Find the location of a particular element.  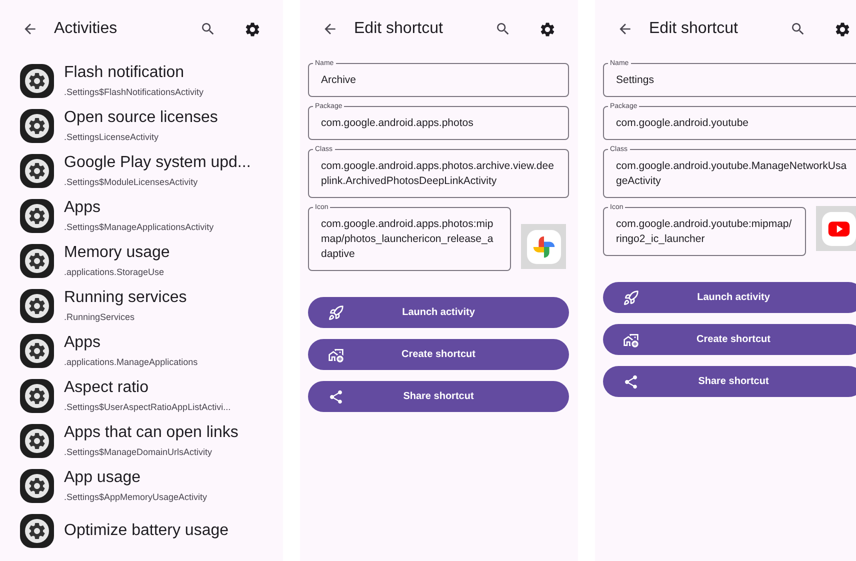

activity-title: Memory usage is located at coordinates (117, 252).